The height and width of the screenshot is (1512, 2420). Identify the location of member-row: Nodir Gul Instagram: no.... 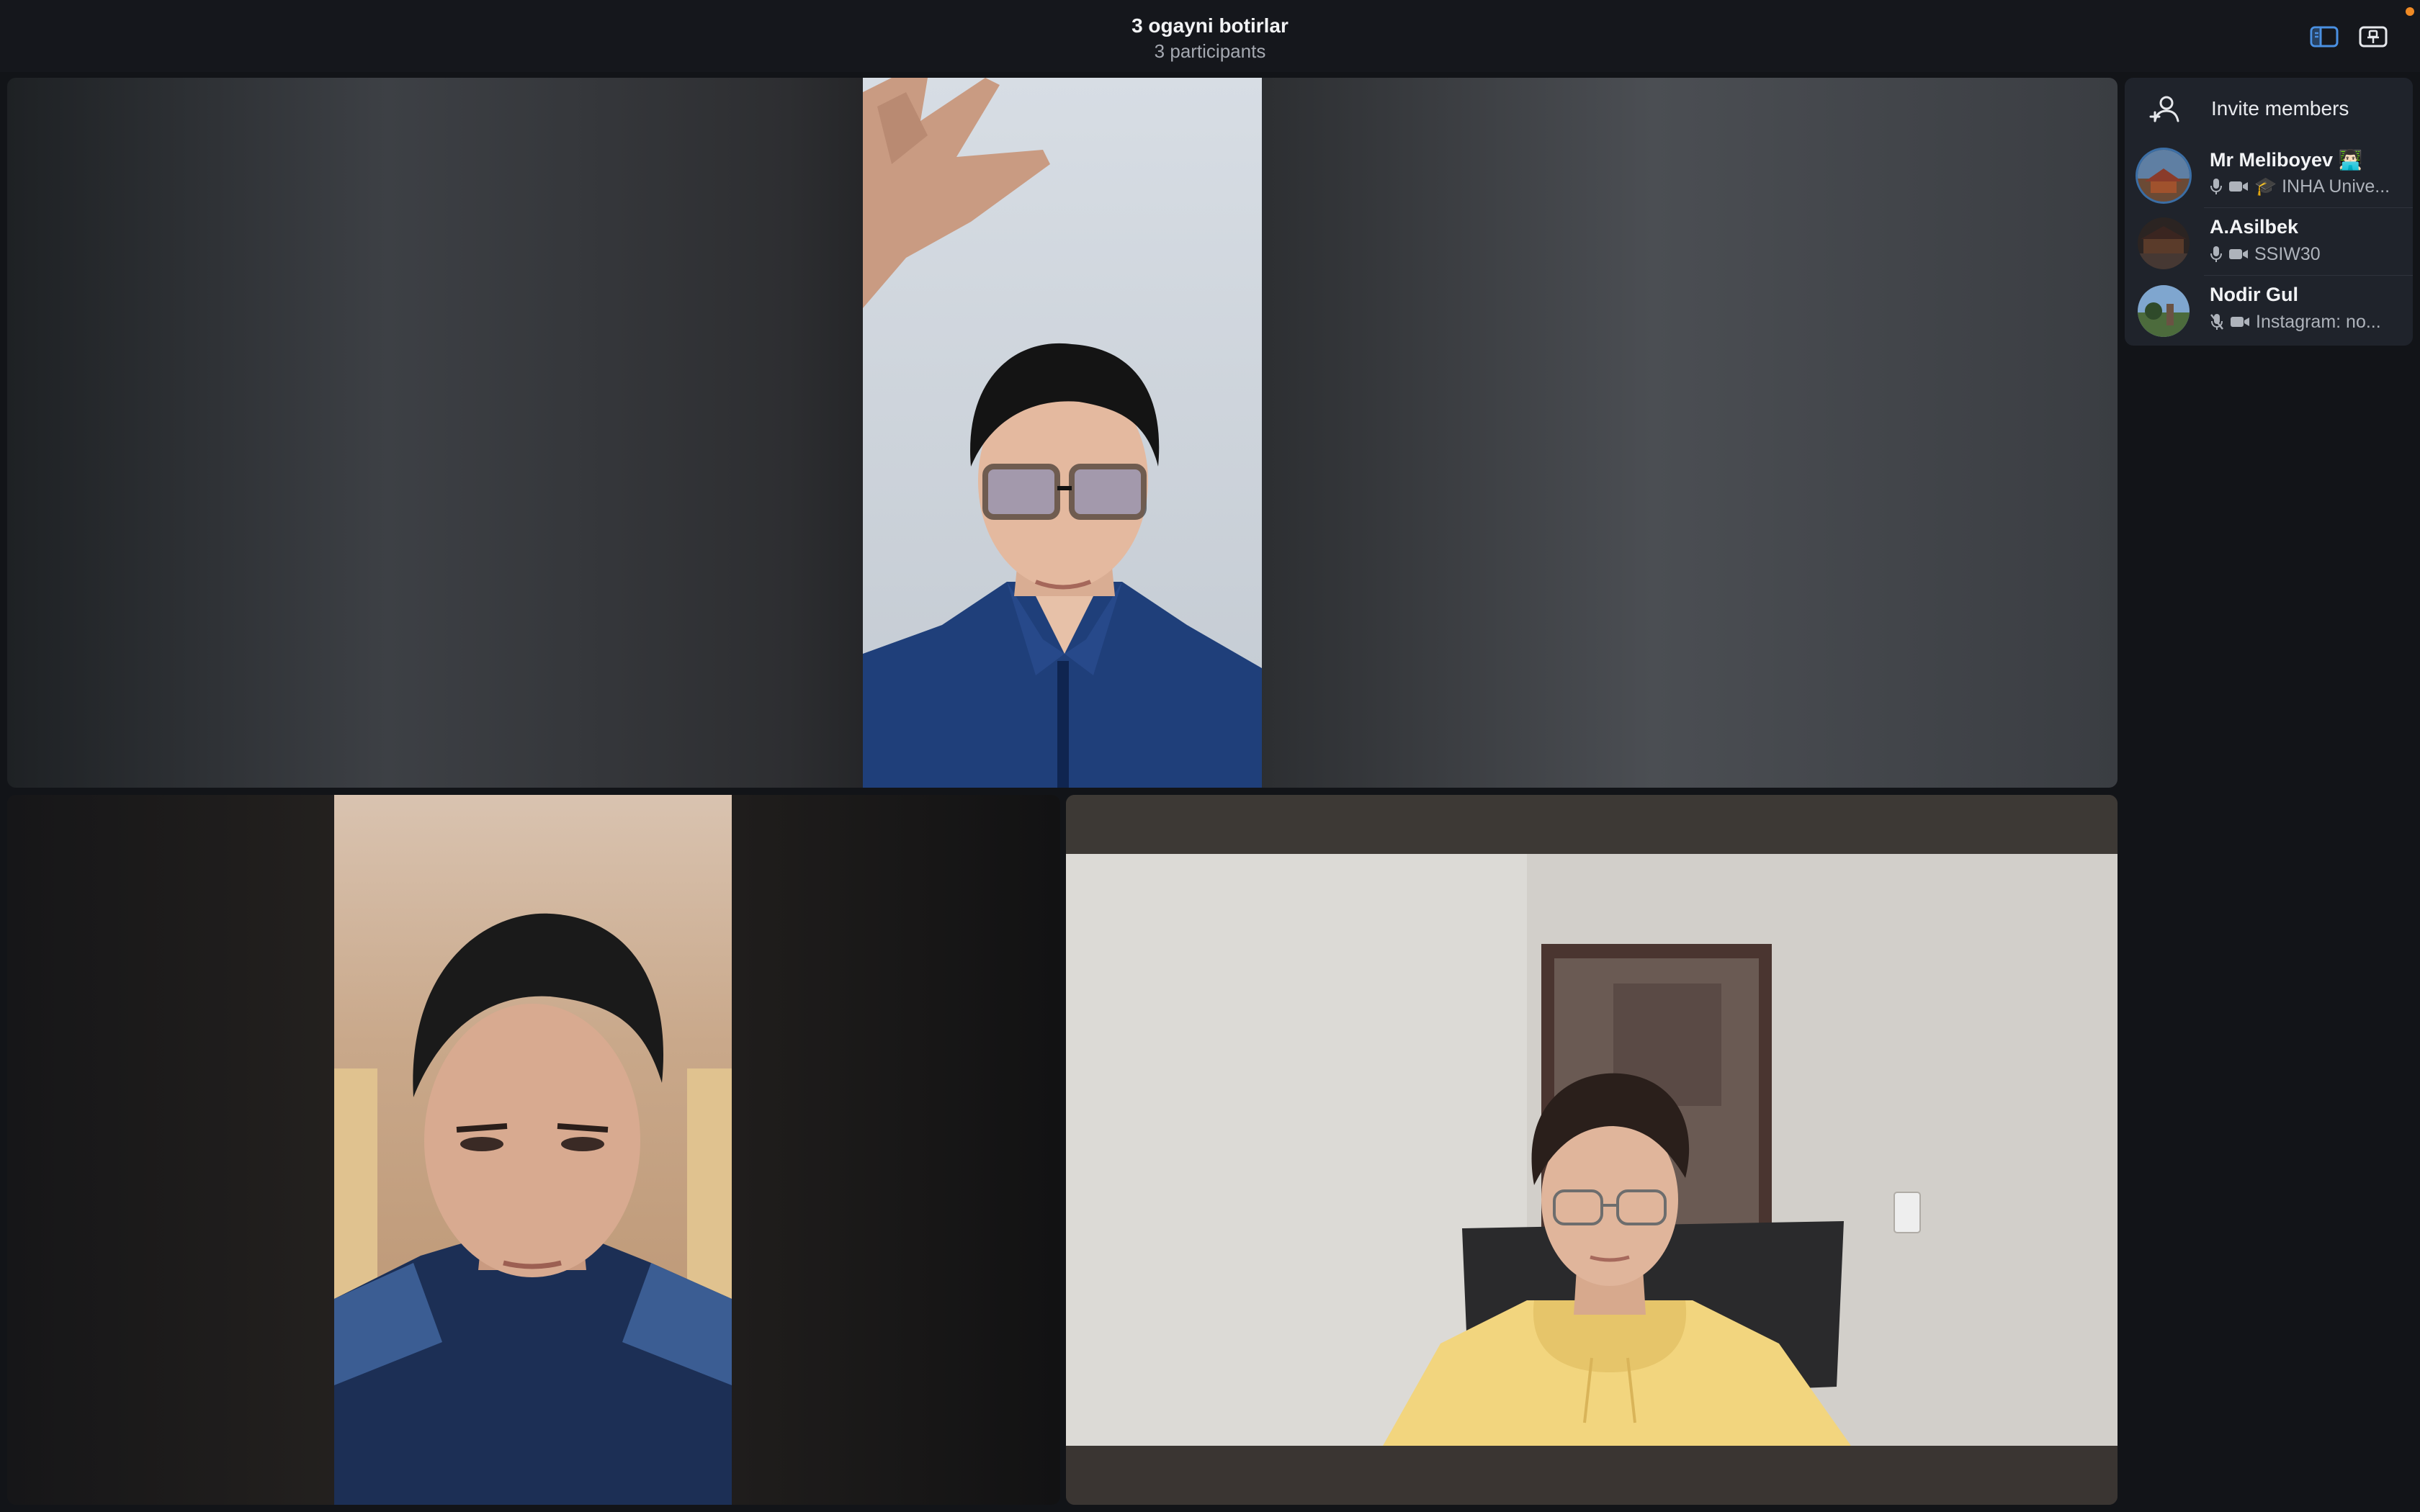
(2269, 309).